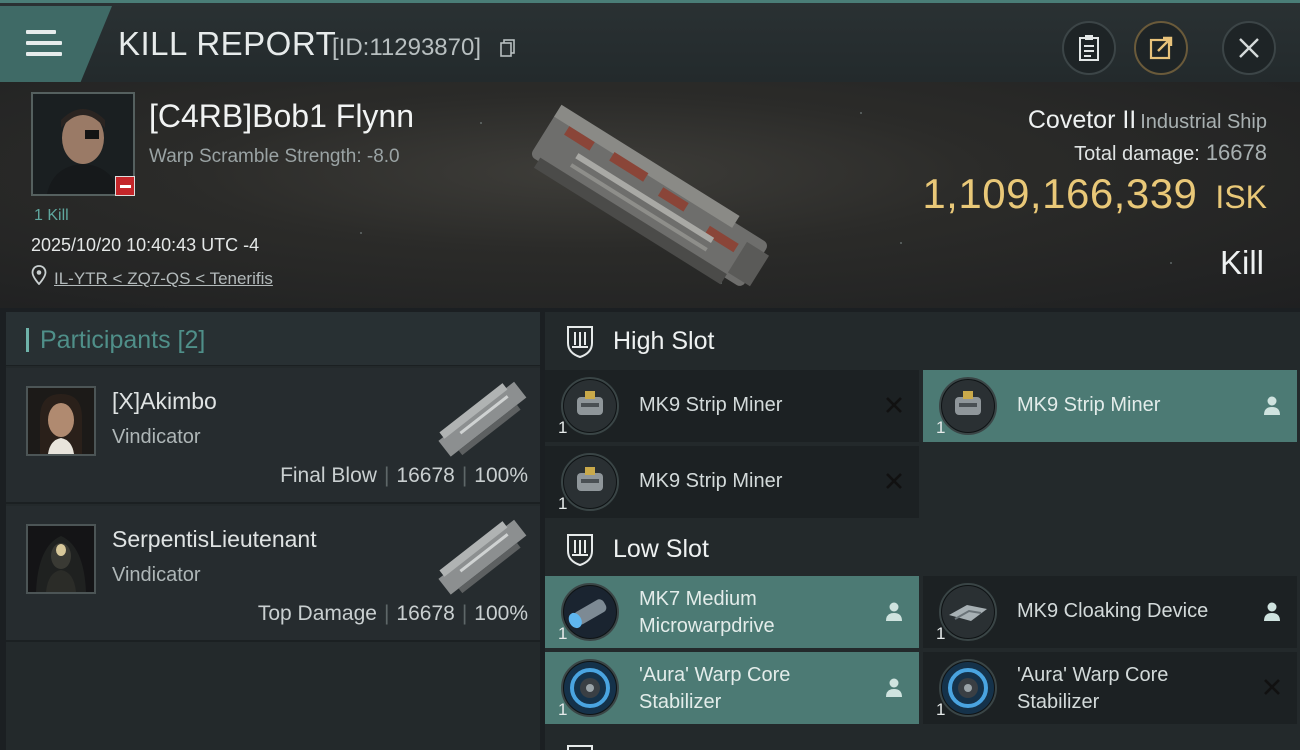 This screenshot has height=750, width=1300. Describe the element at coordinates (580, 550) in the screenshot. I see `low-slot-icon` at that location.